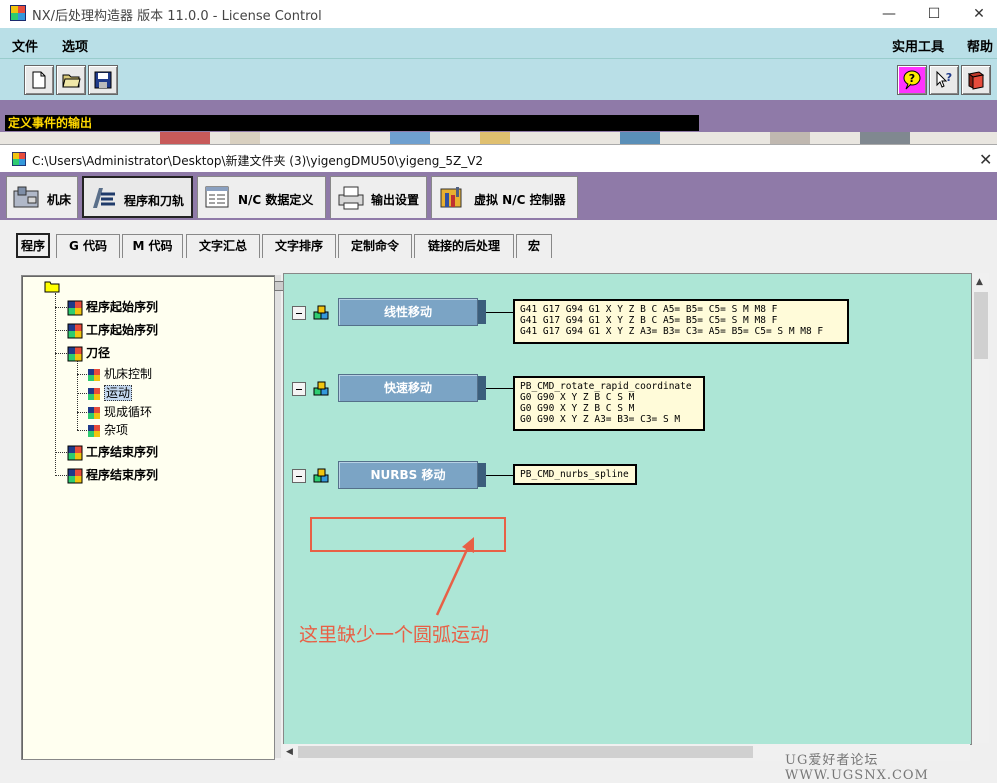  I want to click on menu-bar: 文件 选项 实用工具 帮助, so click(498, 43).